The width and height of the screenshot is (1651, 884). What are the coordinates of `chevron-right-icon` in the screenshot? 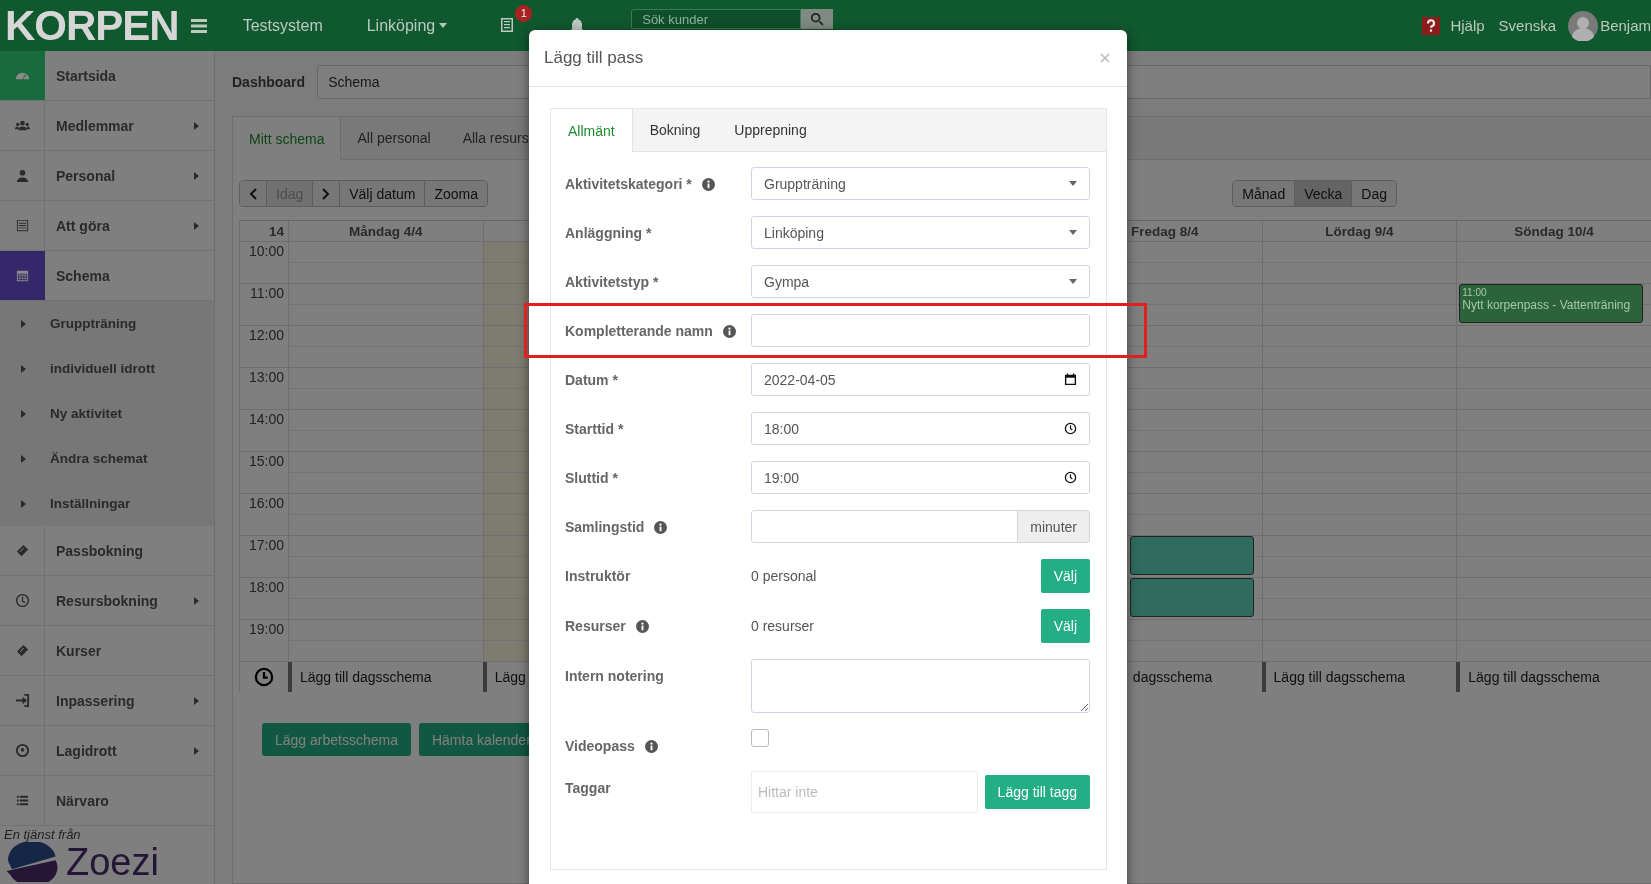 It's located at (326, 193).